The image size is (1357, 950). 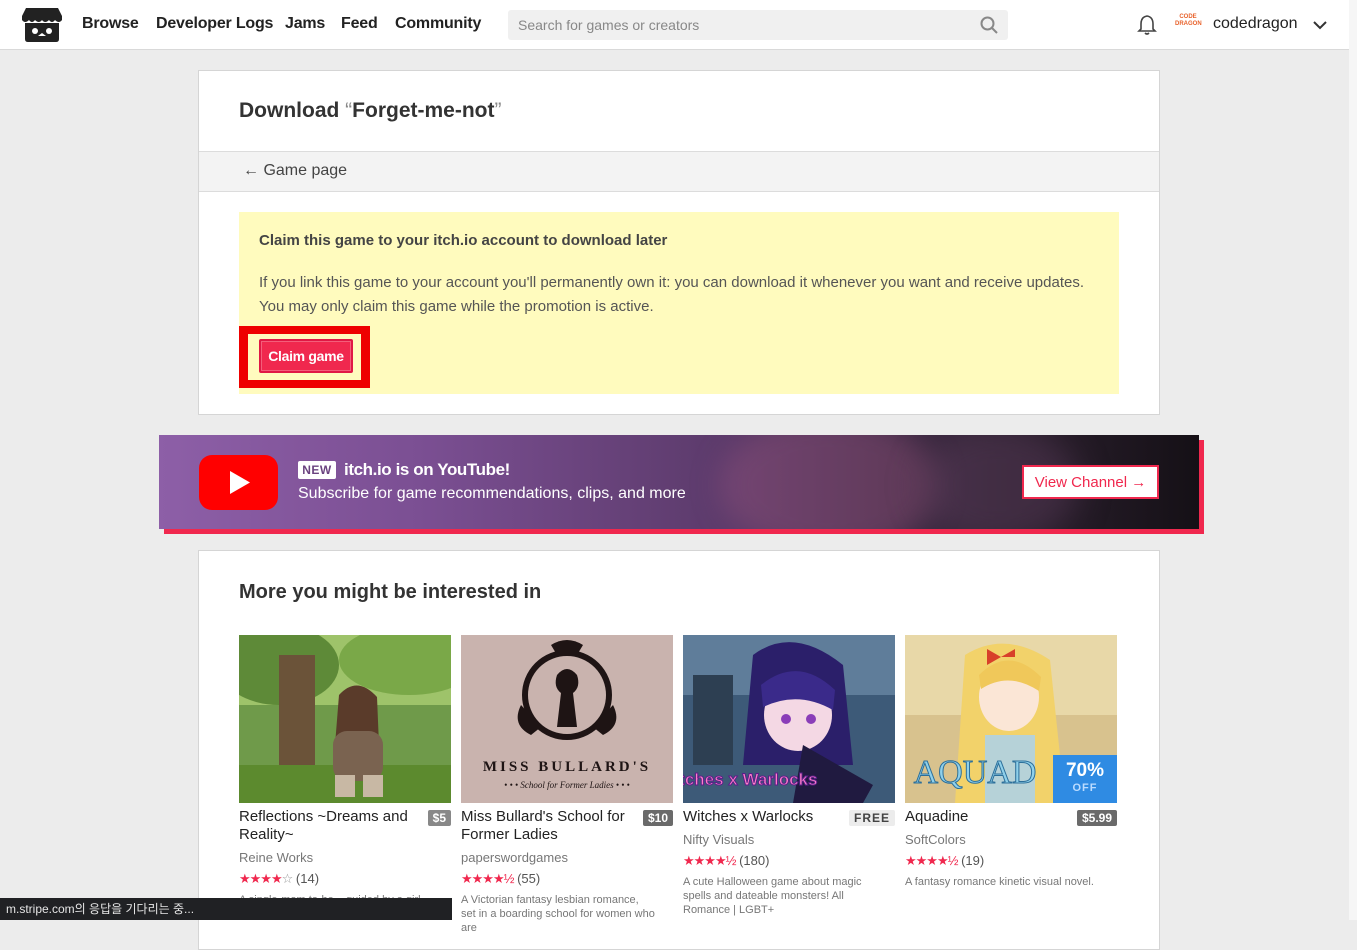 What do you see at coordinates (773, 817) in the screenshot?
I see `game-title: Witches x Warlocks` at bounding box center [773, 817].